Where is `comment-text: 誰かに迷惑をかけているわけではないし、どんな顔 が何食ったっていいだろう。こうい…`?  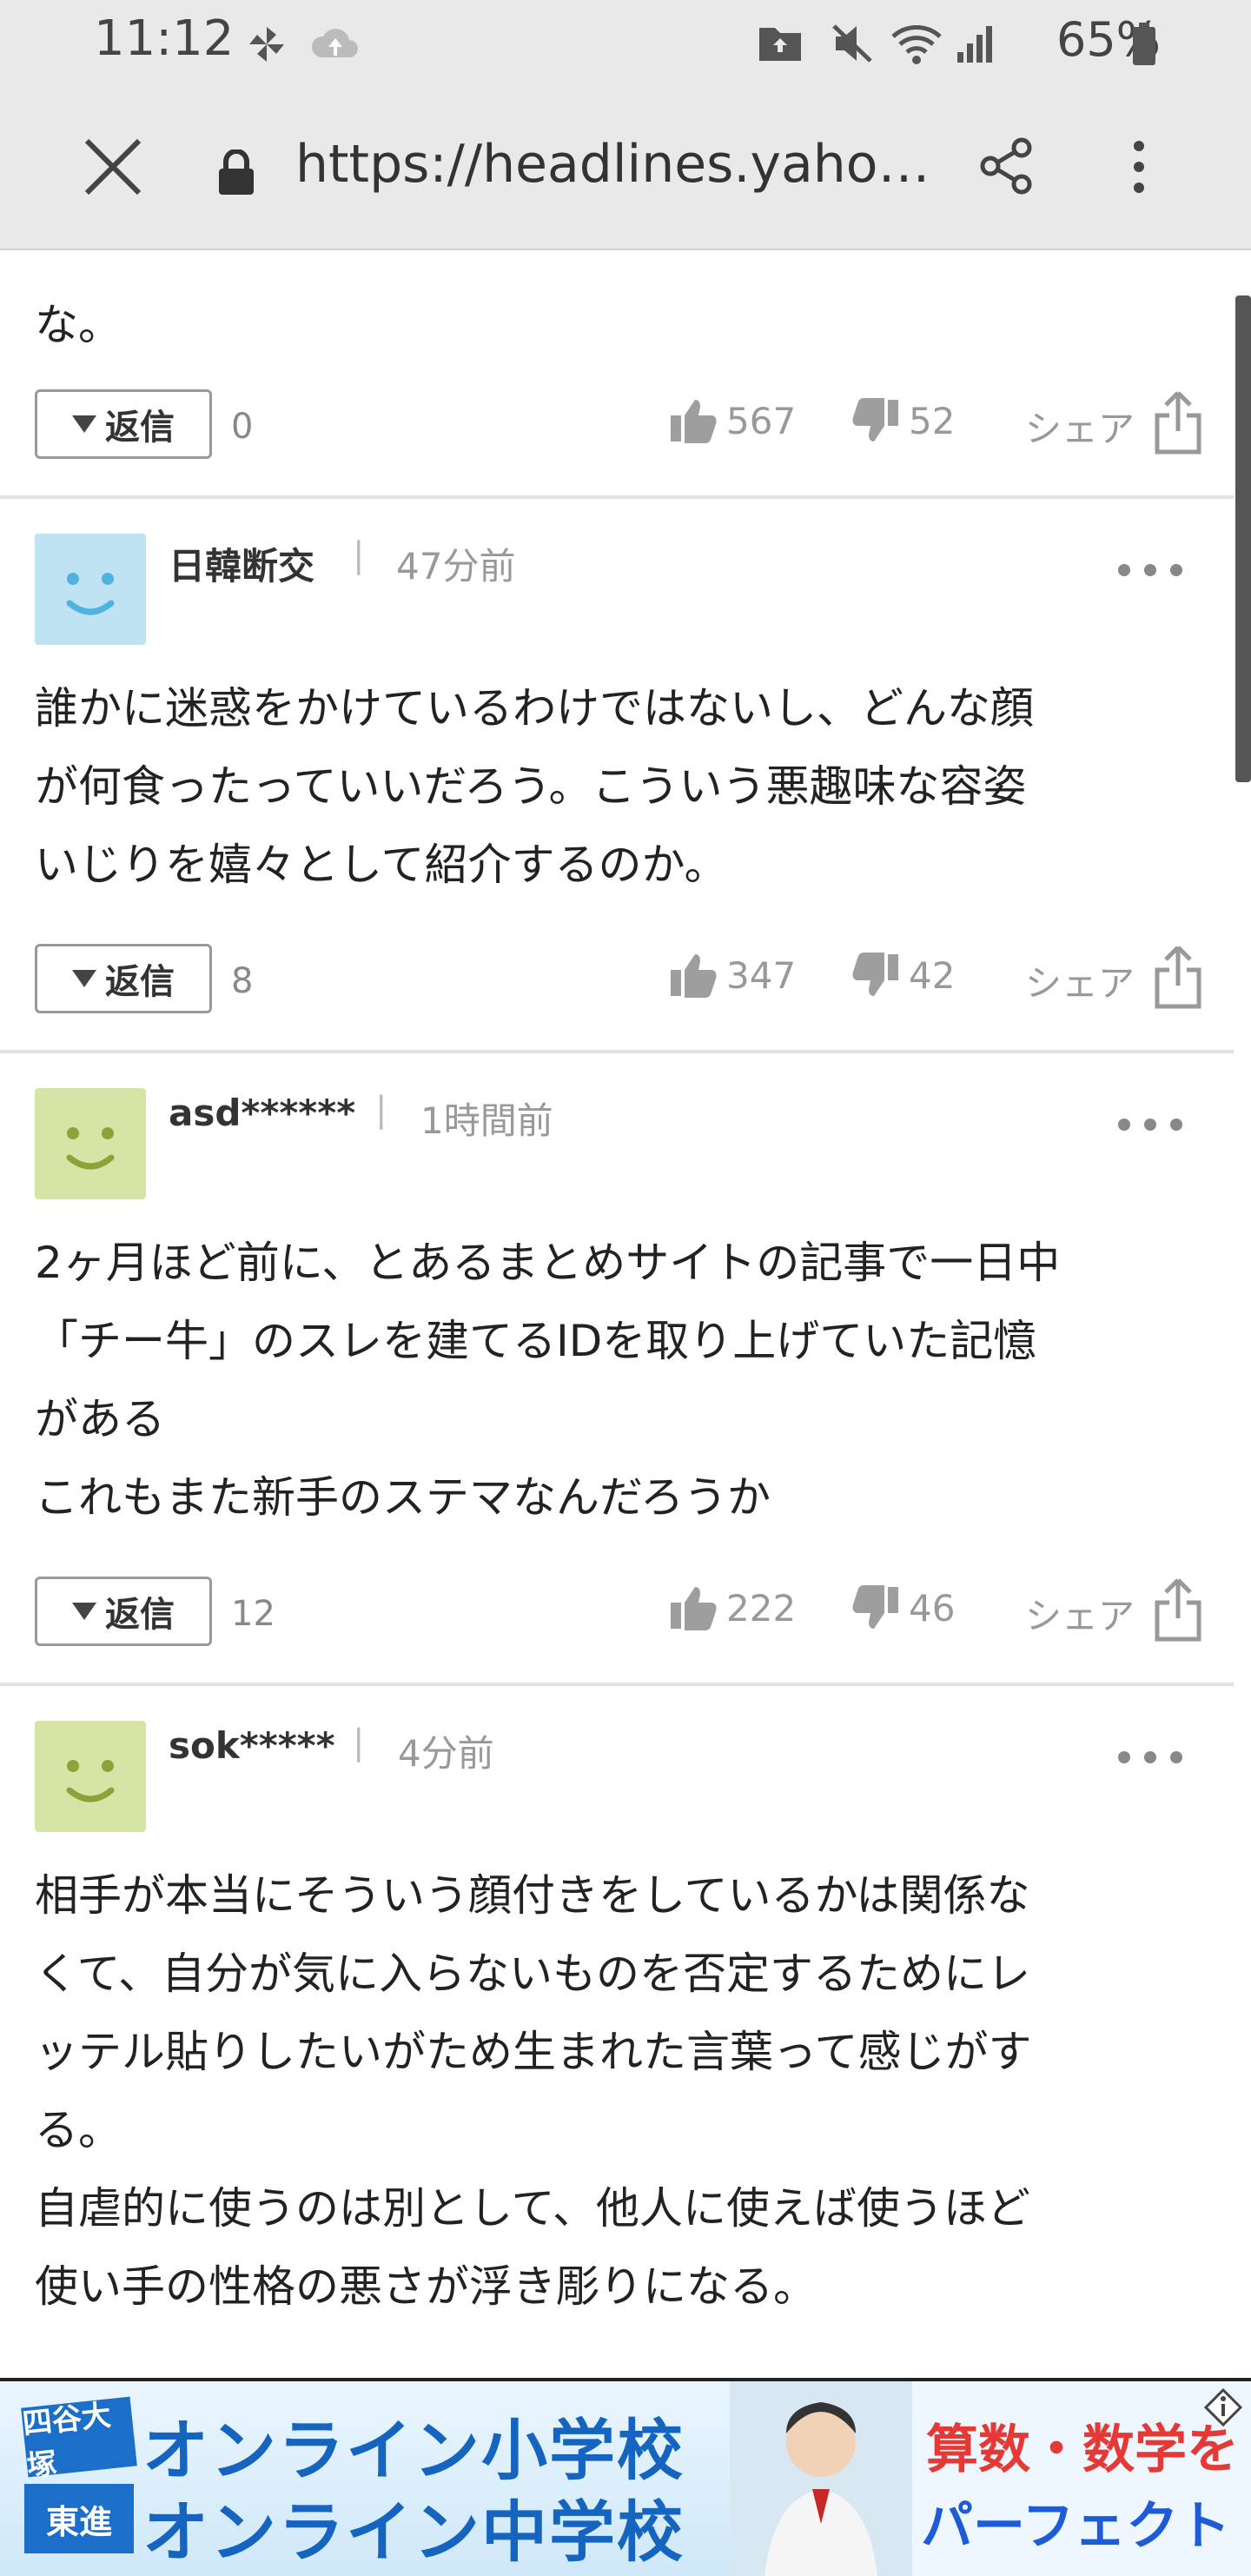 comment-text: 誰かに迷惑をかけているわけではないし、どんな顔 が何食ったっていいだろう。こうい… is located at coordinates (534, 786).